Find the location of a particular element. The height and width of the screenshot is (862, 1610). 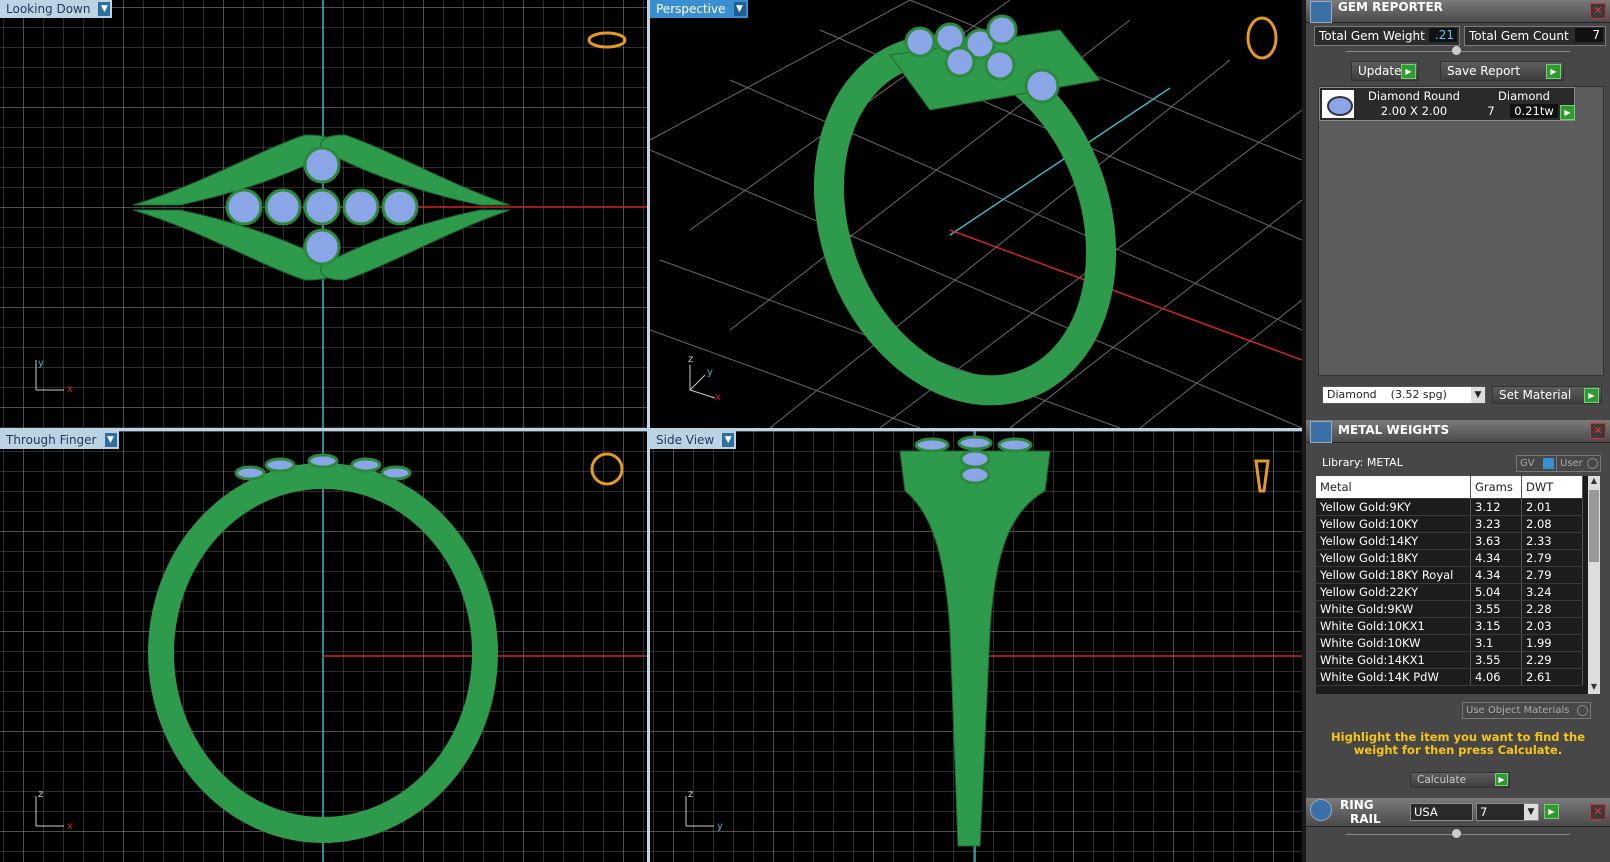

svg-text: y is located at coordinates (720, 826).